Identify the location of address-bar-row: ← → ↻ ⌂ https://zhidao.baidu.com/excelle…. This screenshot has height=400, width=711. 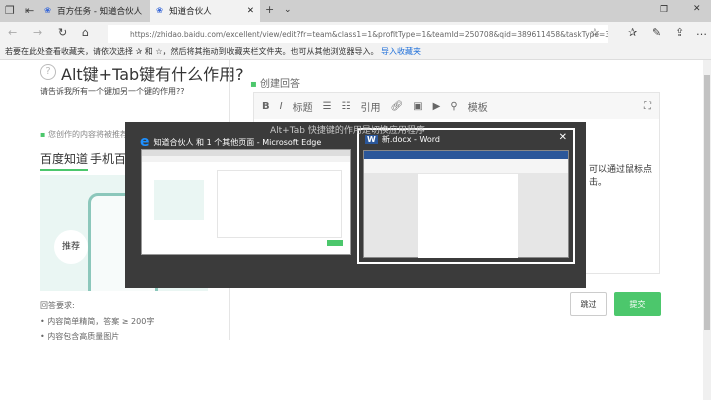
(355, 34).